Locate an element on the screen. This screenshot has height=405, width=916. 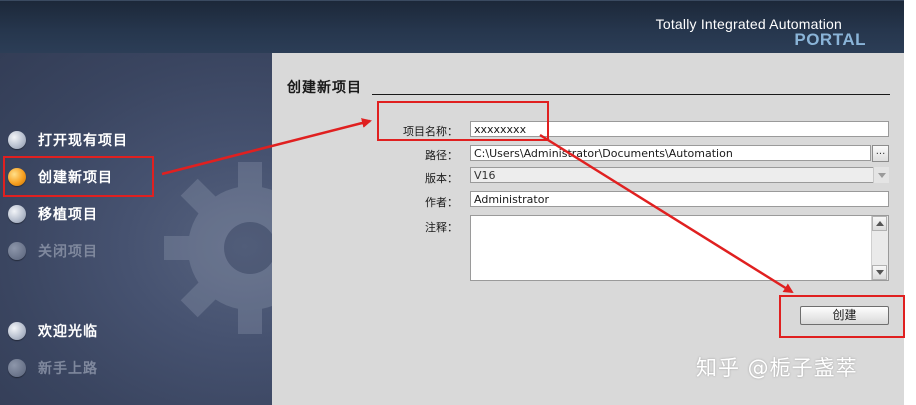
author-input: Administrator is located at coordinates (679, 199).